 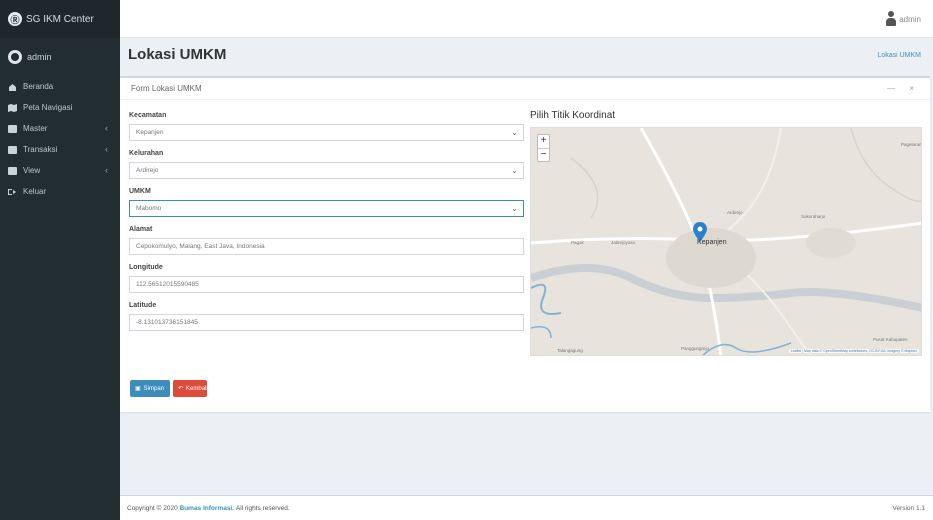 I want to click on map-town-label: Kepanjen, so click(x=712, y=242).